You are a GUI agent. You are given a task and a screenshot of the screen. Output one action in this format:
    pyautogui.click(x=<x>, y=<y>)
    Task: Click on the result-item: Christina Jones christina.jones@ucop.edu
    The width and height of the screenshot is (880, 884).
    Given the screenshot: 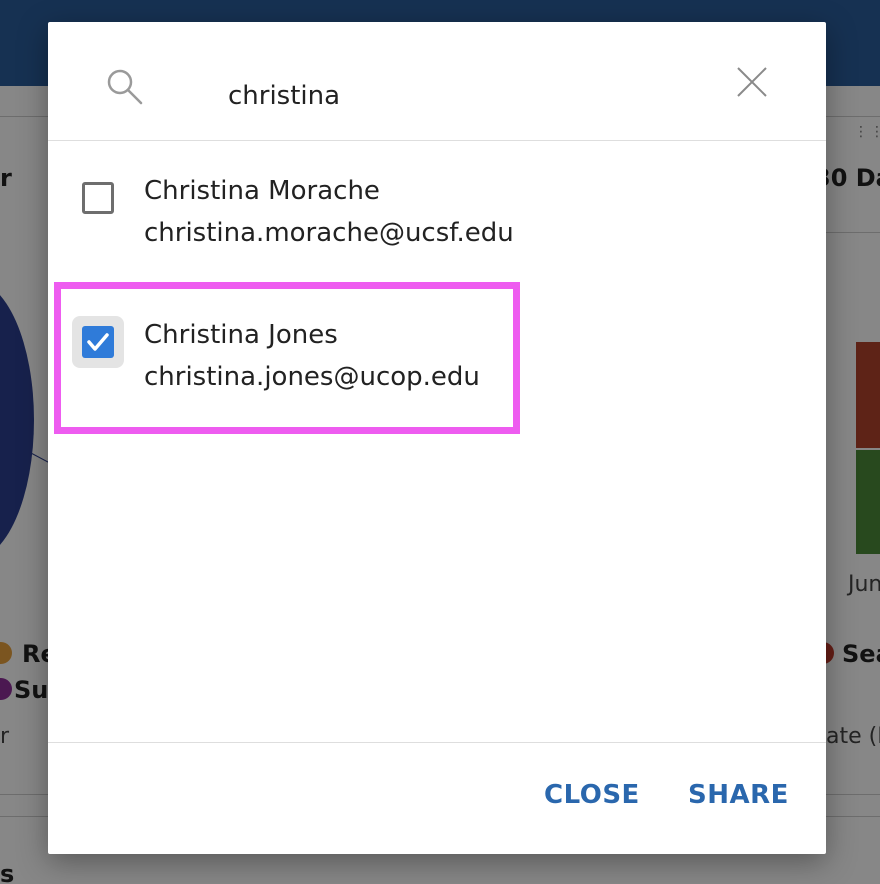 What is the action you would take?
    pyautogui.click(x=437, y=366)
    